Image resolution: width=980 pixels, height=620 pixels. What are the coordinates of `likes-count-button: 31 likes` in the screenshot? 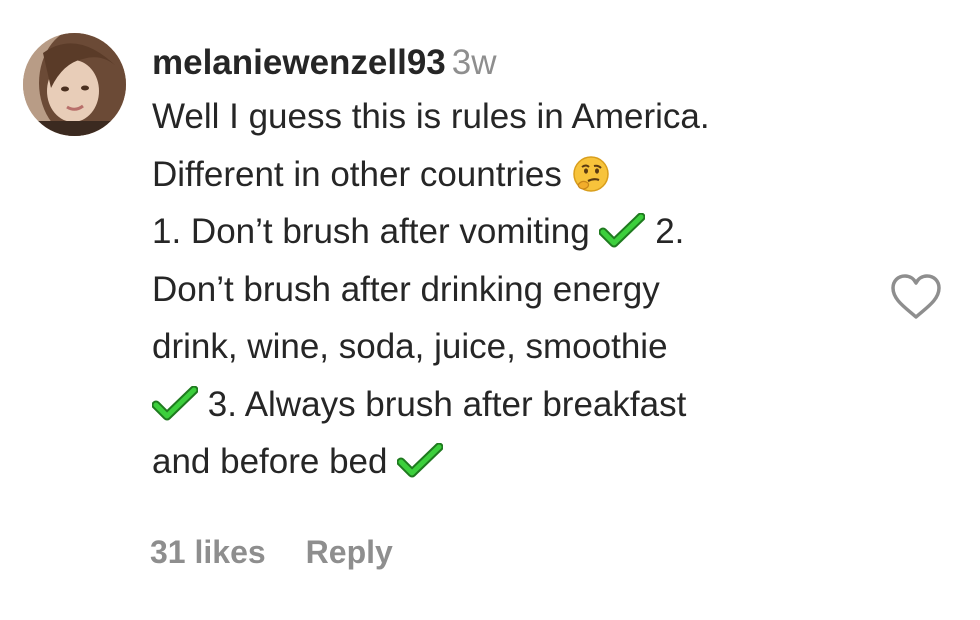 It's located at (208, 552).